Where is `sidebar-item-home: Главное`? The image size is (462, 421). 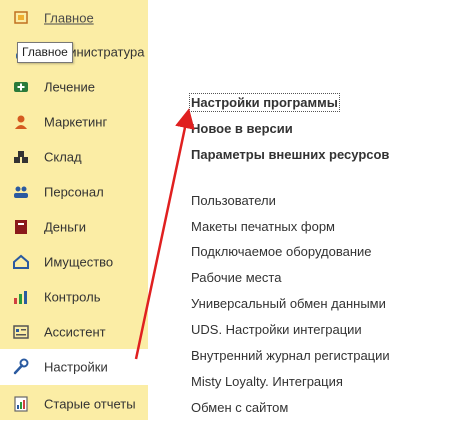 sidebar-item-home: Главное is located at coordinates (74, 17).